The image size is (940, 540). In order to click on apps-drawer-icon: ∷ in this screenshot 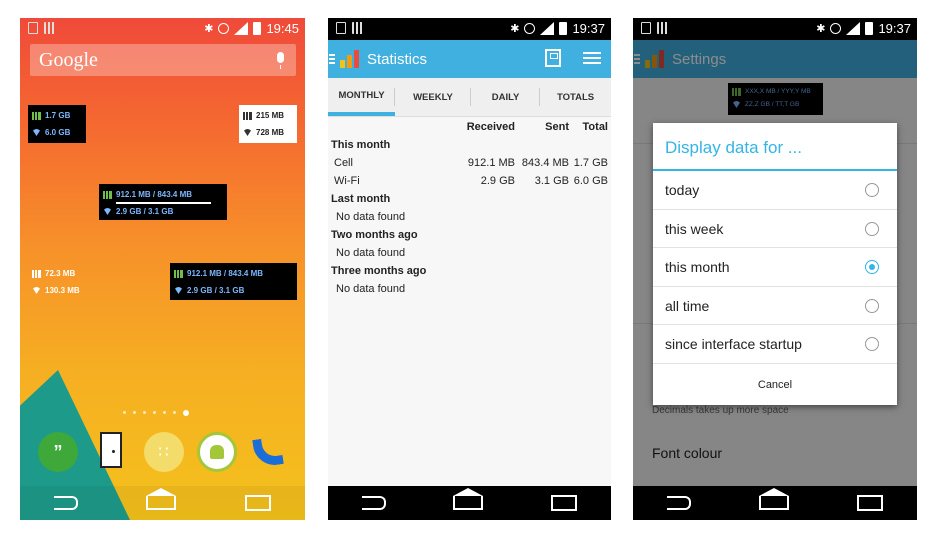, I will do `click(164, 452)`.